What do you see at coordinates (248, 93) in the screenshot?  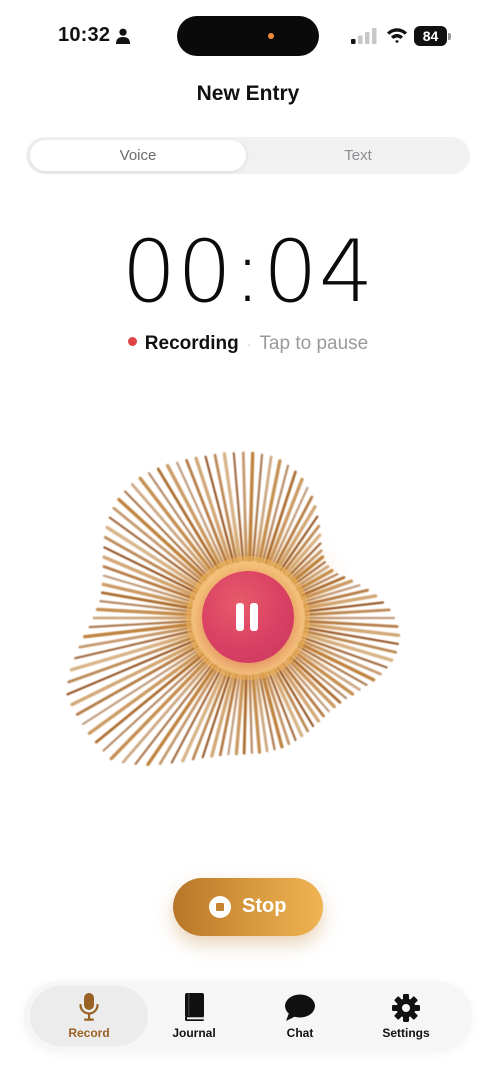 I see `page-title: New Entry` at bounding box center [248, 93].